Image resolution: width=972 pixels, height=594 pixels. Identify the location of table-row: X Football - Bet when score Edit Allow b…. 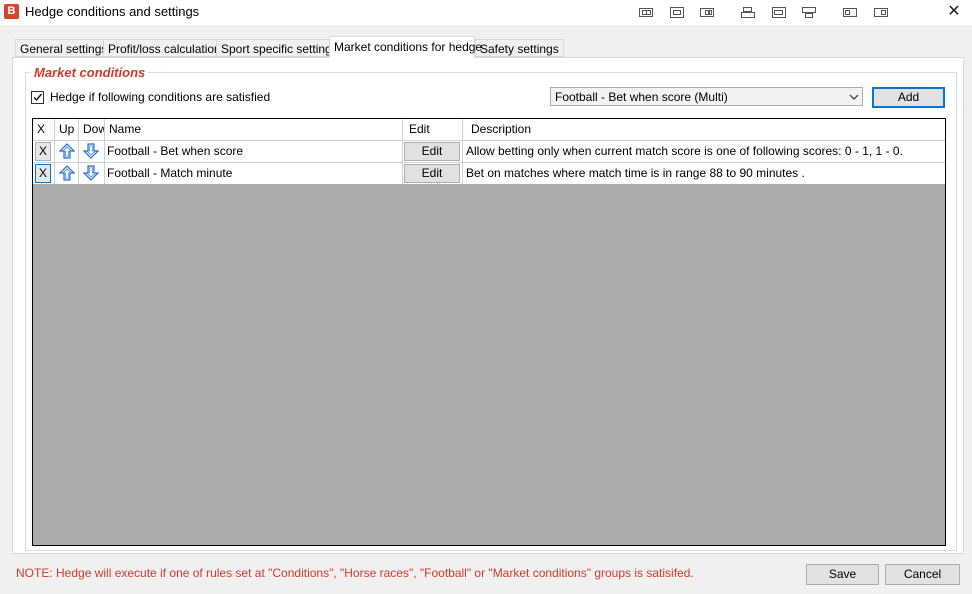
(489, 151).